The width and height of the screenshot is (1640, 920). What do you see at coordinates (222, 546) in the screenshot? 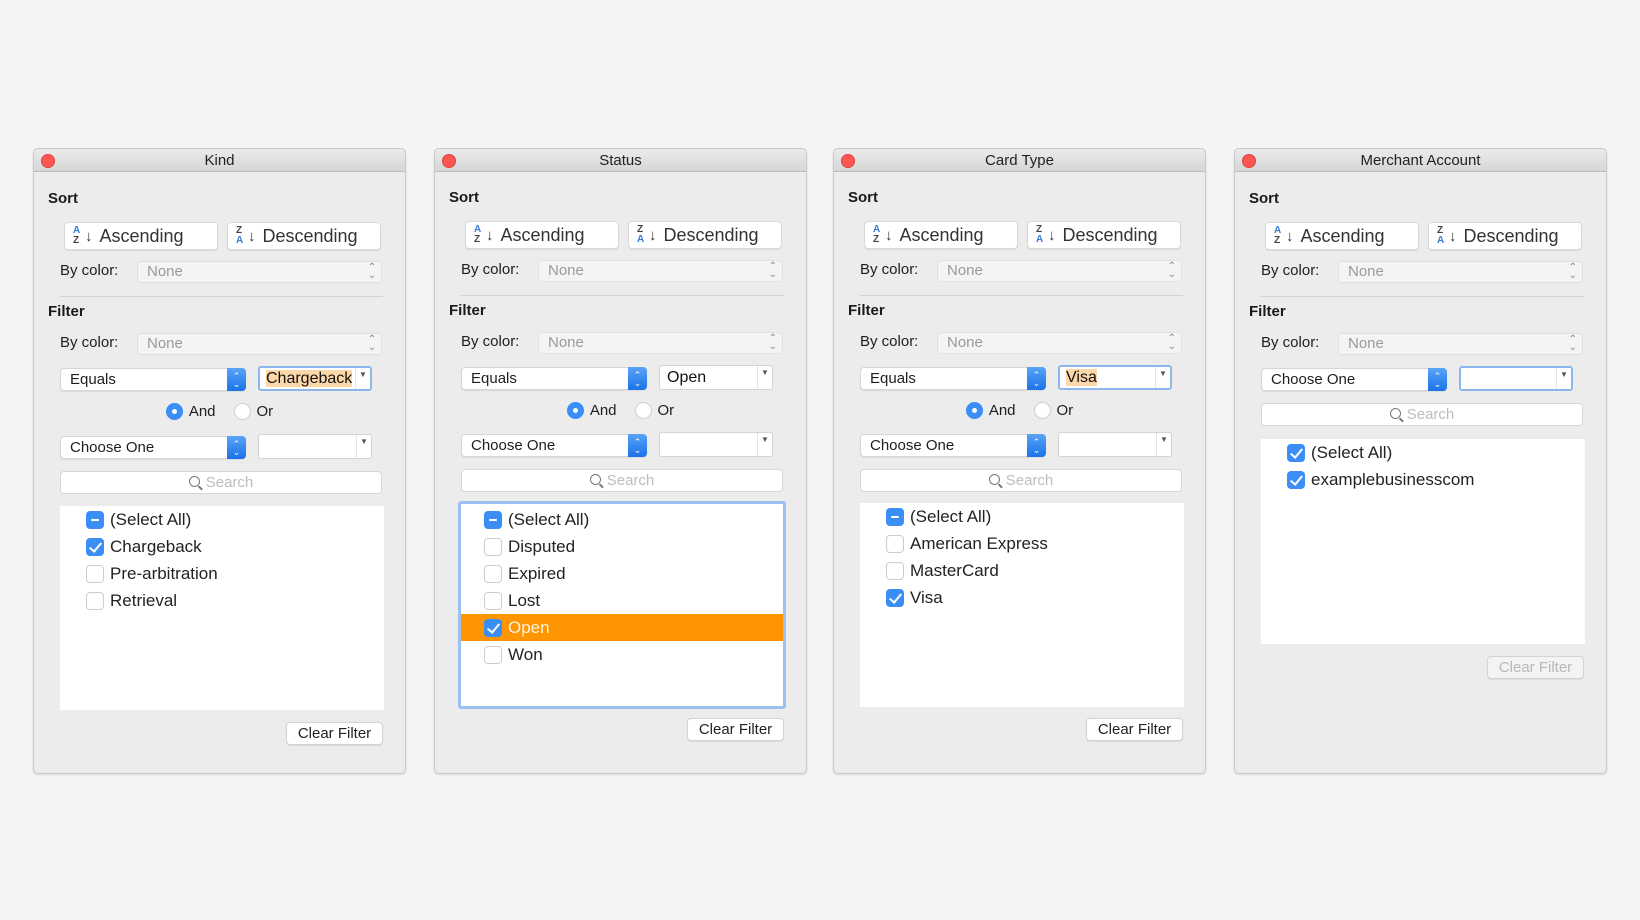
I see `list-item: Chargeback` at bounding box center [222, 546].